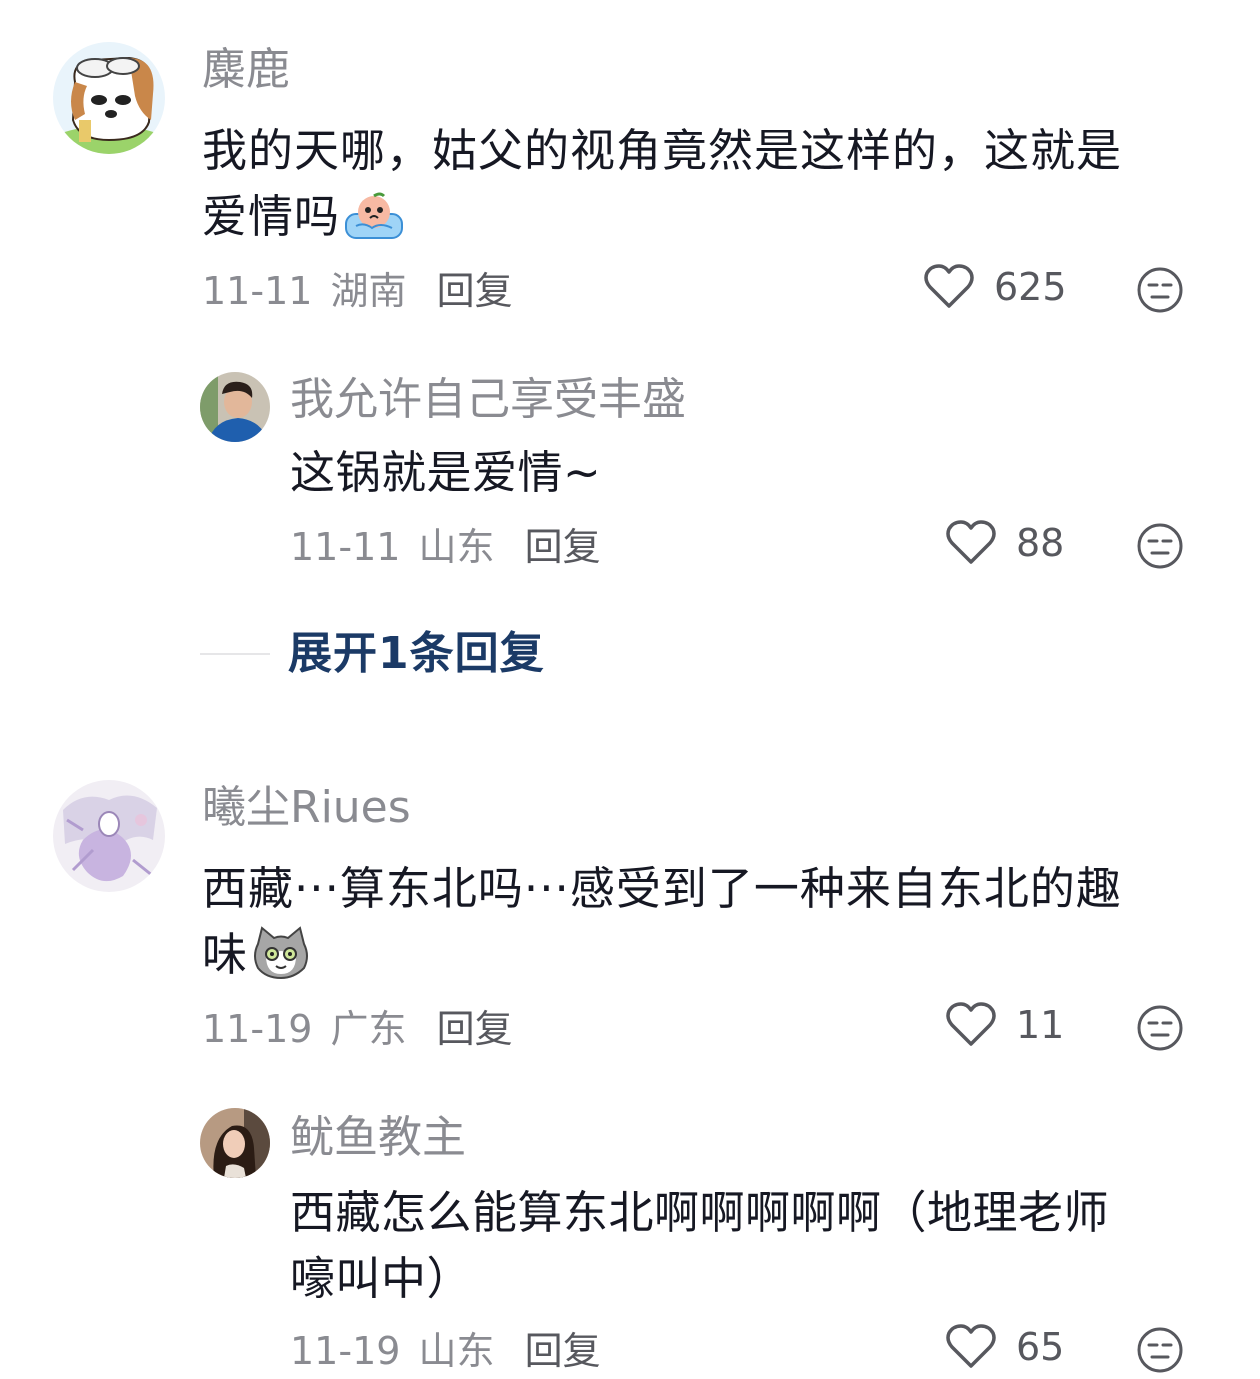 This screenshot has height=1379, width=1260. I want to click on comment-text-line: 嚎叫中）, so click(381, 1278).